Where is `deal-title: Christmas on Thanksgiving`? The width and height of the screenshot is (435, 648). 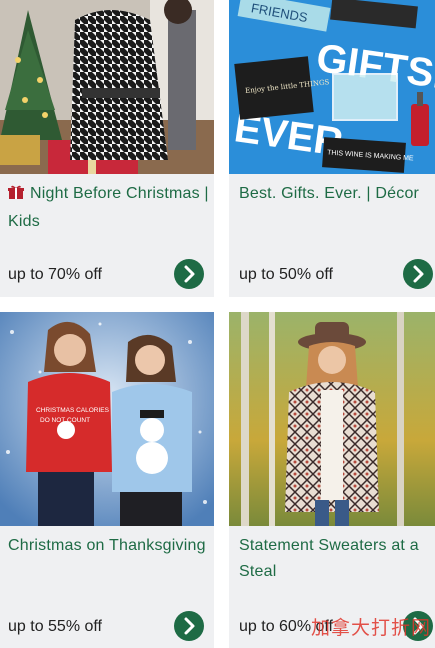 deal-title: Christmas on Thanksgiving is located at coordinates (109, 546).